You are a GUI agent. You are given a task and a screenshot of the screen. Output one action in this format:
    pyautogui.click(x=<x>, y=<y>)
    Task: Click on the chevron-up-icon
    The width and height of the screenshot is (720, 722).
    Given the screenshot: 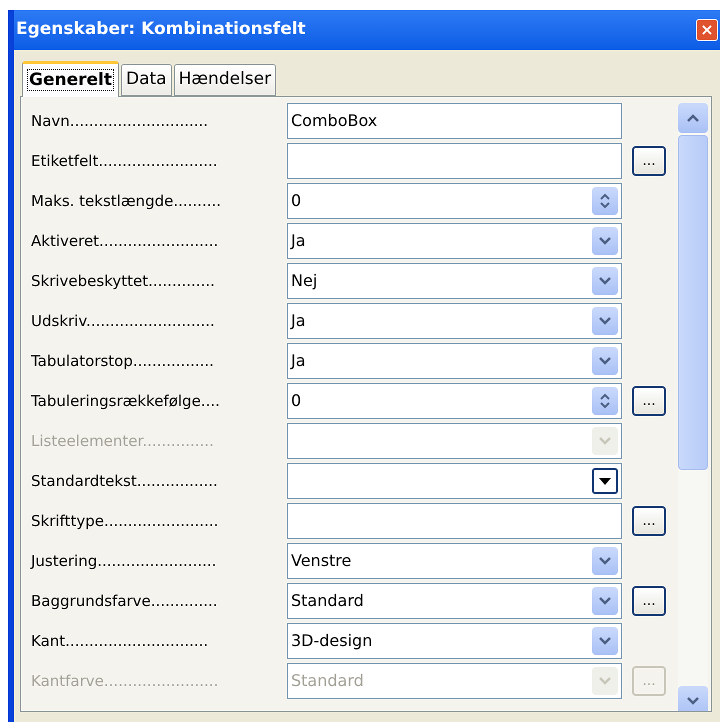 What is the action you would take?
    pyautogui.click(x=693, y=118)
    